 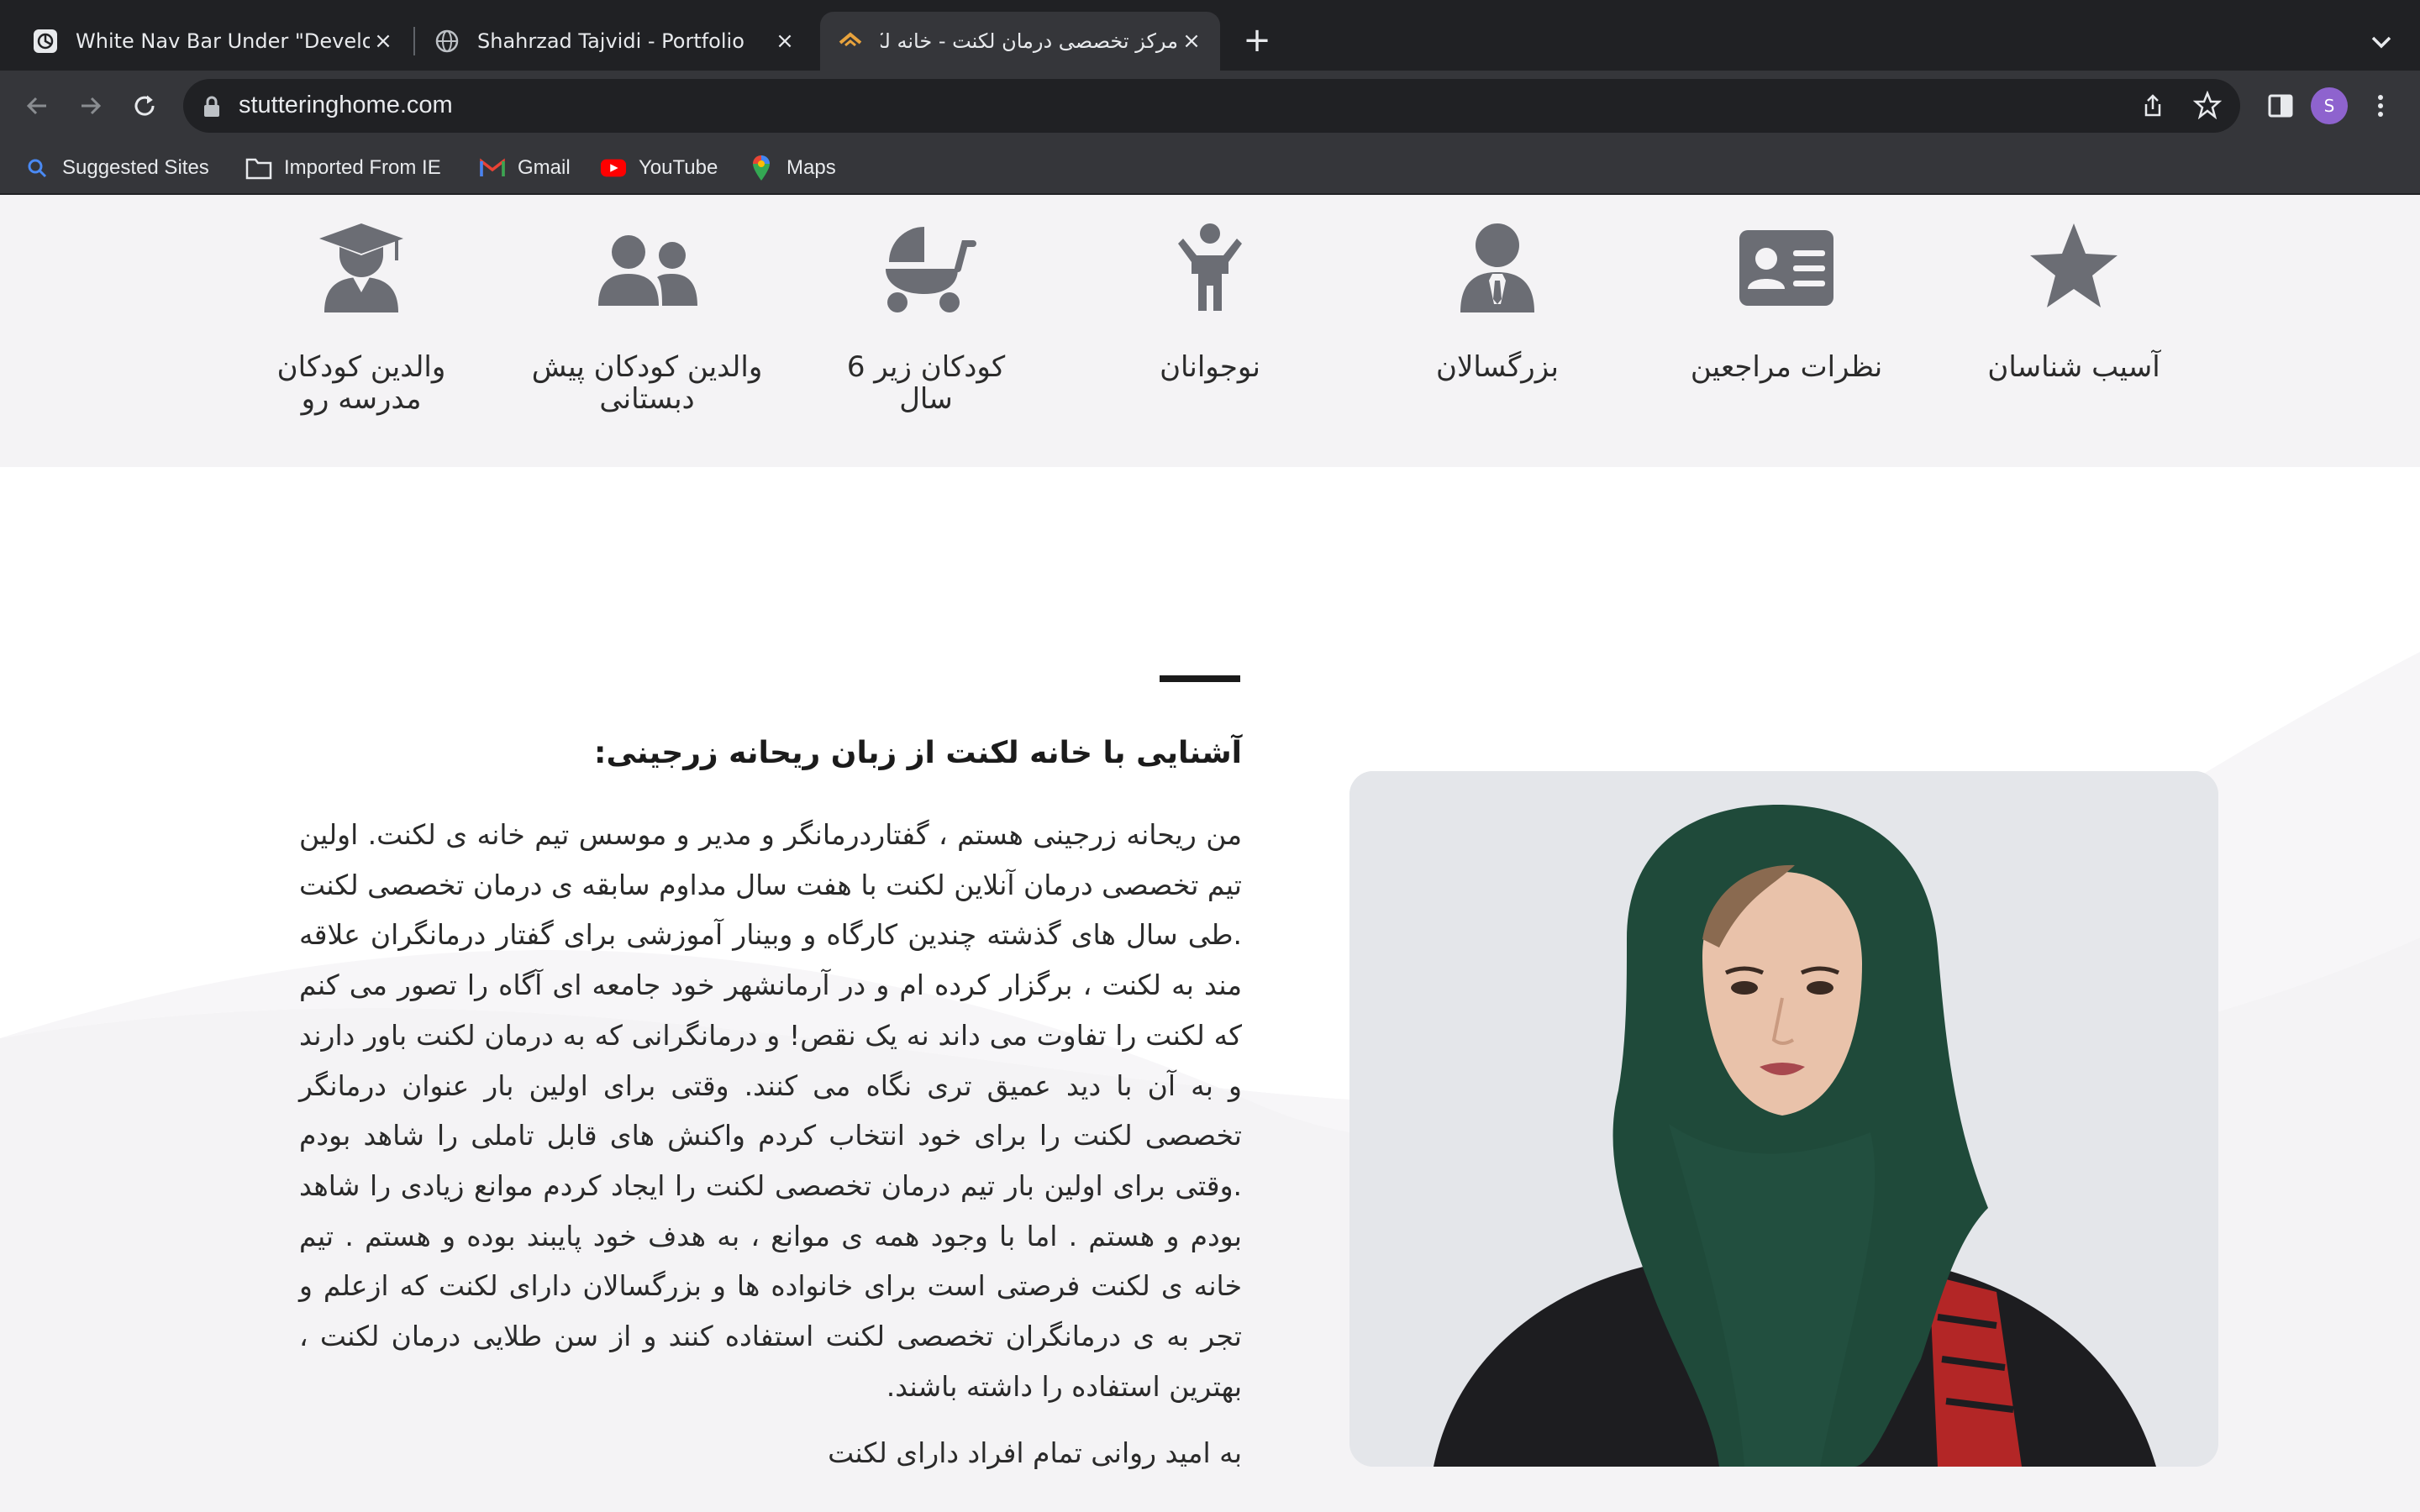 What do you see at coordinates (678, 167) in the screenshot?
I see `bookmark-label: YouTube` at bounding box center [678, 167].